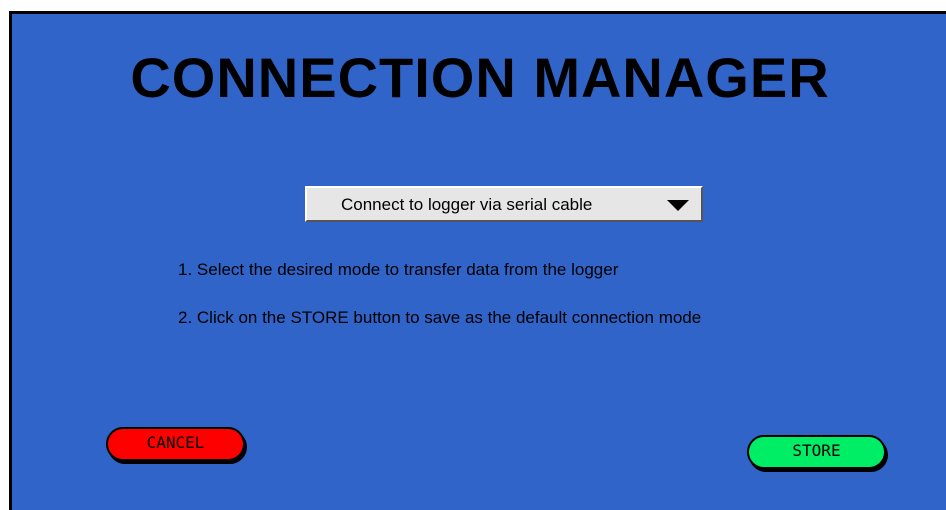  Describe the element at coordinates (480, 77) in the screenshot. I see `page-title: CONNECTION MANAGER` at that location.